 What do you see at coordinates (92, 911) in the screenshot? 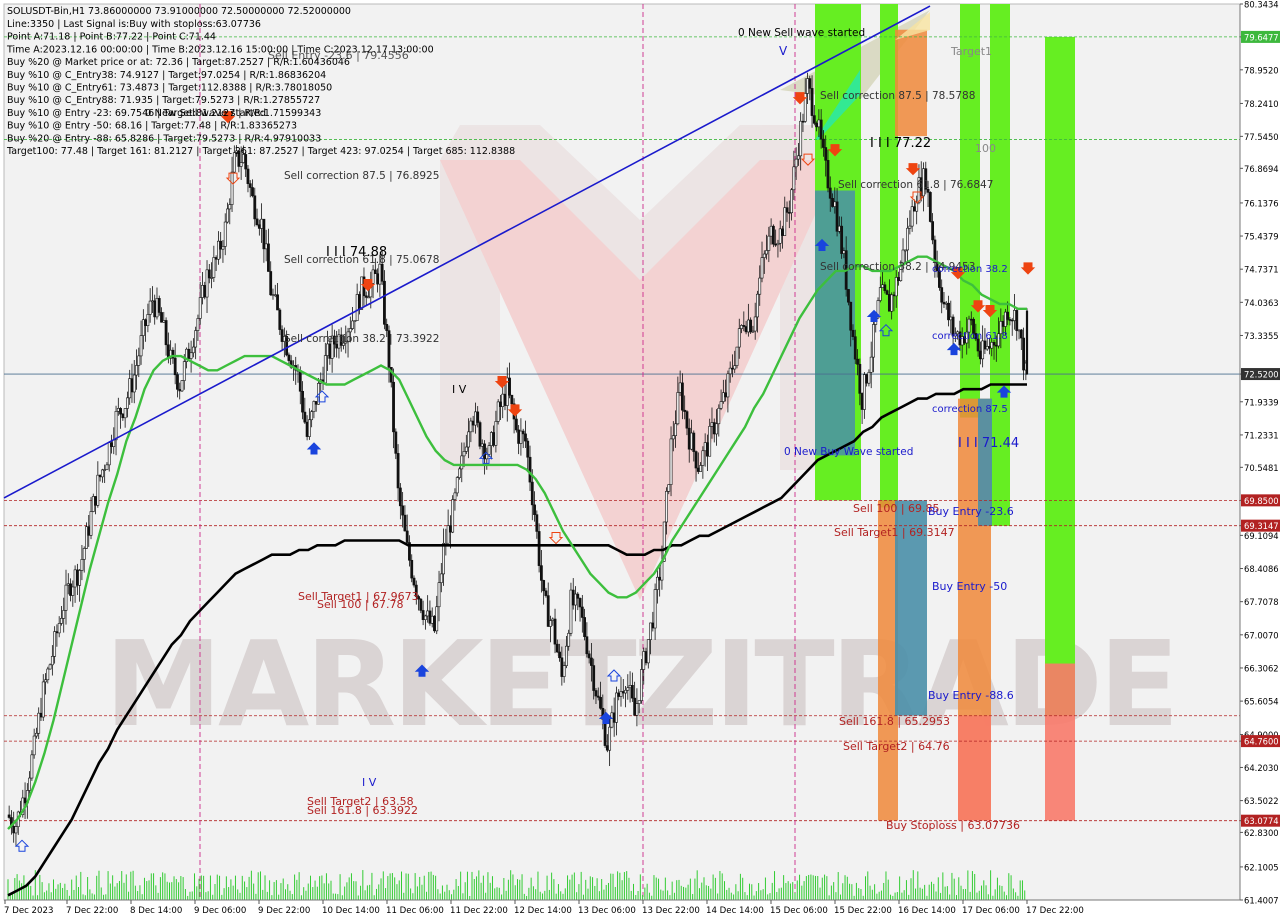
I see `time-tick-label: 7 Dec 22:00` at bounding box center [92, 911].